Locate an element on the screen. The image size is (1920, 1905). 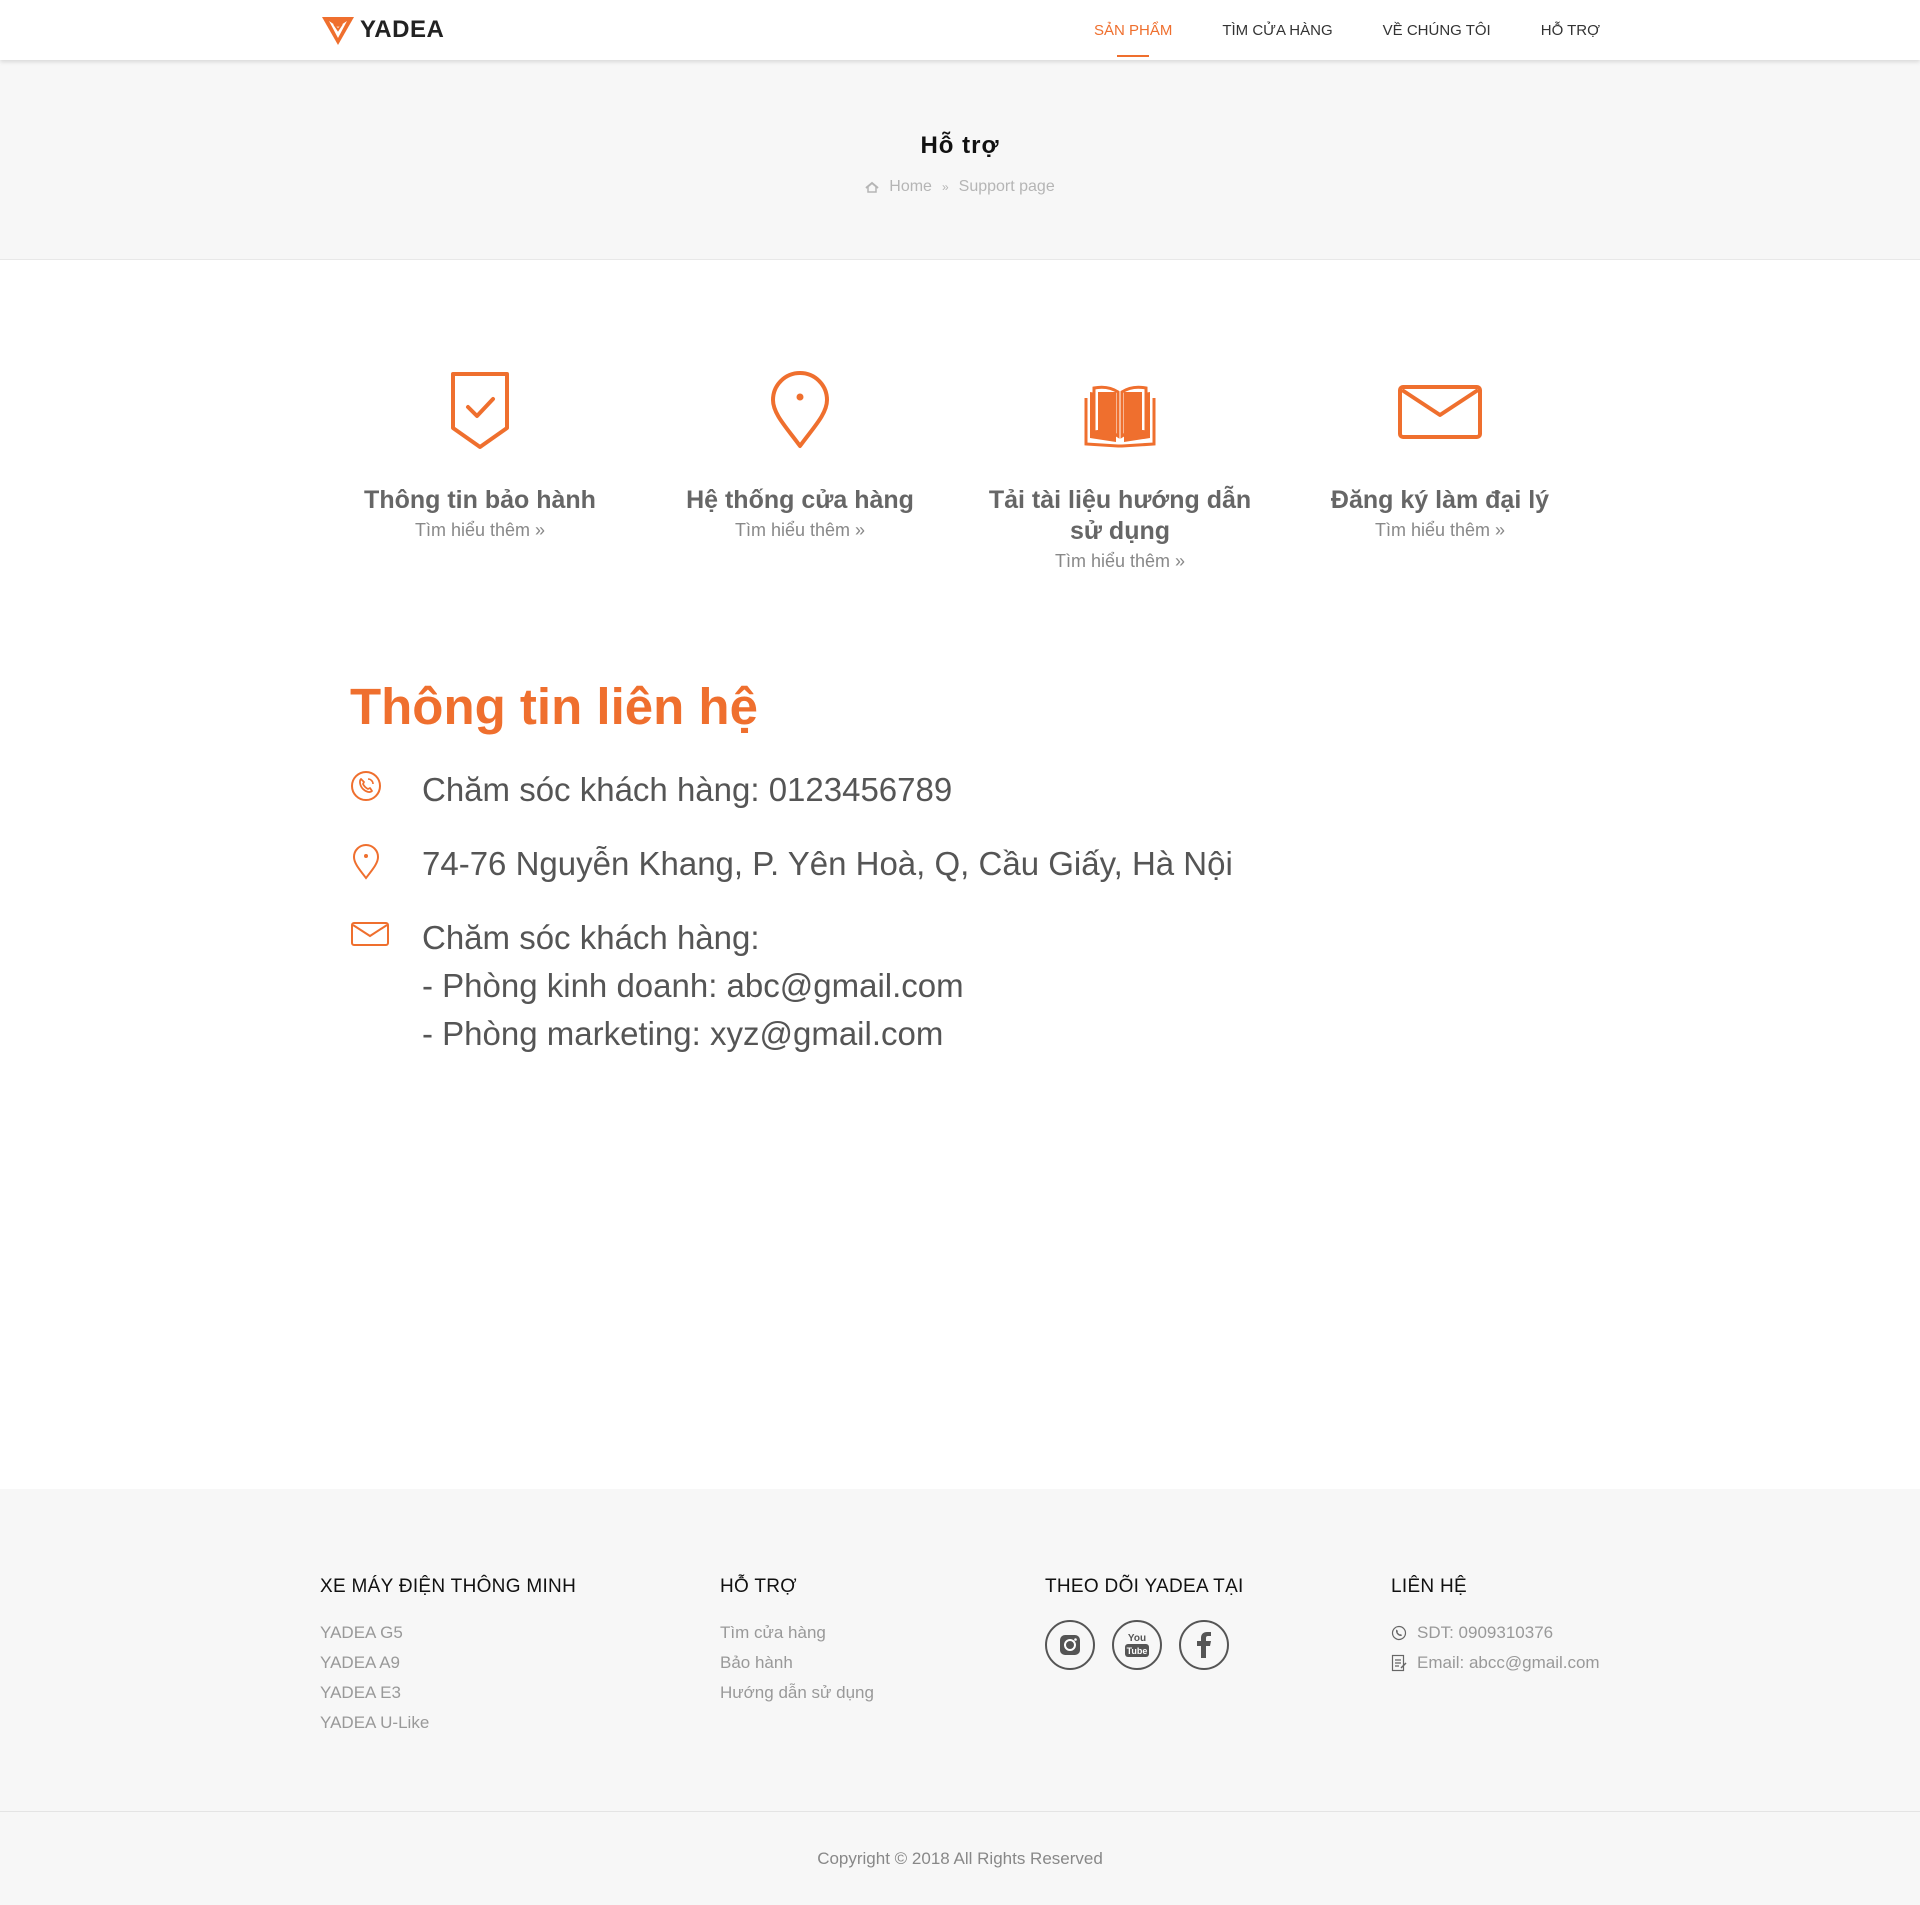
location-icon is located at coordinates (366, 862).